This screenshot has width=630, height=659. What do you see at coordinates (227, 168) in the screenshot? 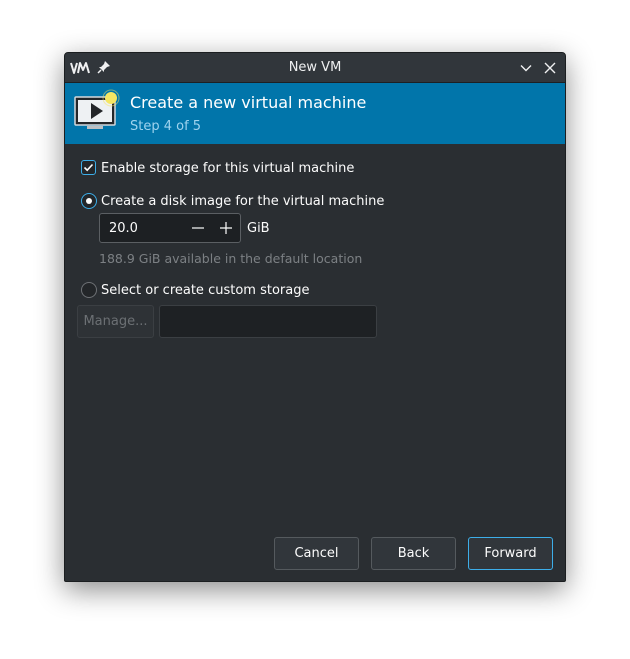
I see `enable-storage-label: Enable storage for this virtual machine` at bounding box center [227, 168].